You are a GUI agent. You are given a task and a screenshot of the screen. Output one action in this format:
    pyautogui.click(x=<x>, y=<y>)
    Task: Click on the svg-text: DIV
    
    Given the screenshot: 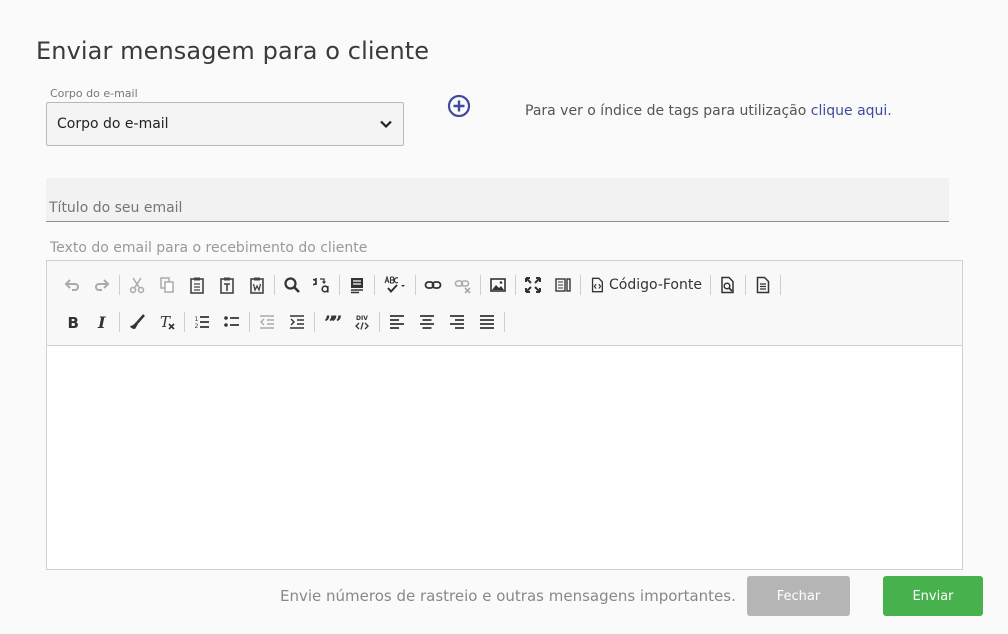 What is the action you would take?
    pyautogui.click(x=362, y=318)
    